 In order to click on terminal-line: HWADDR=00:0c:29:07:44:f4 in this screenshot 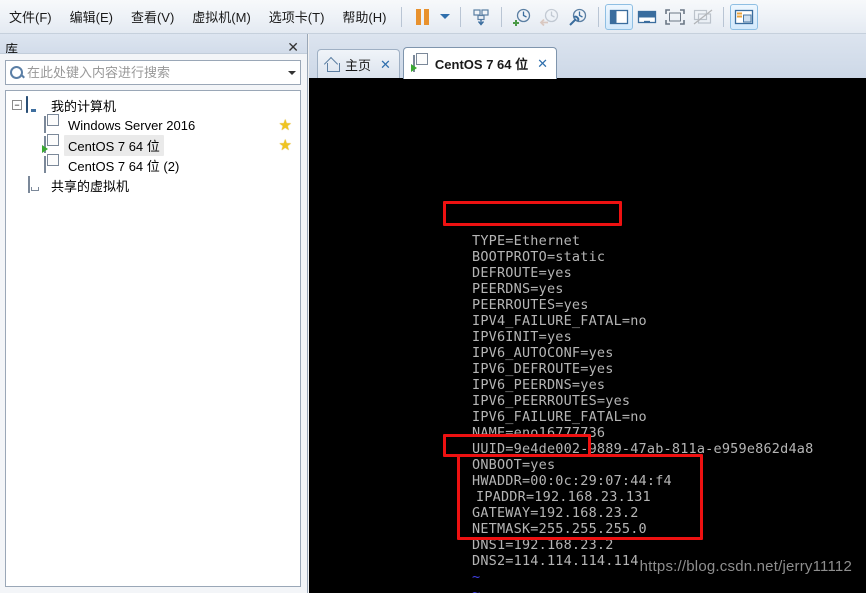, I will do `click(572, 481)`.